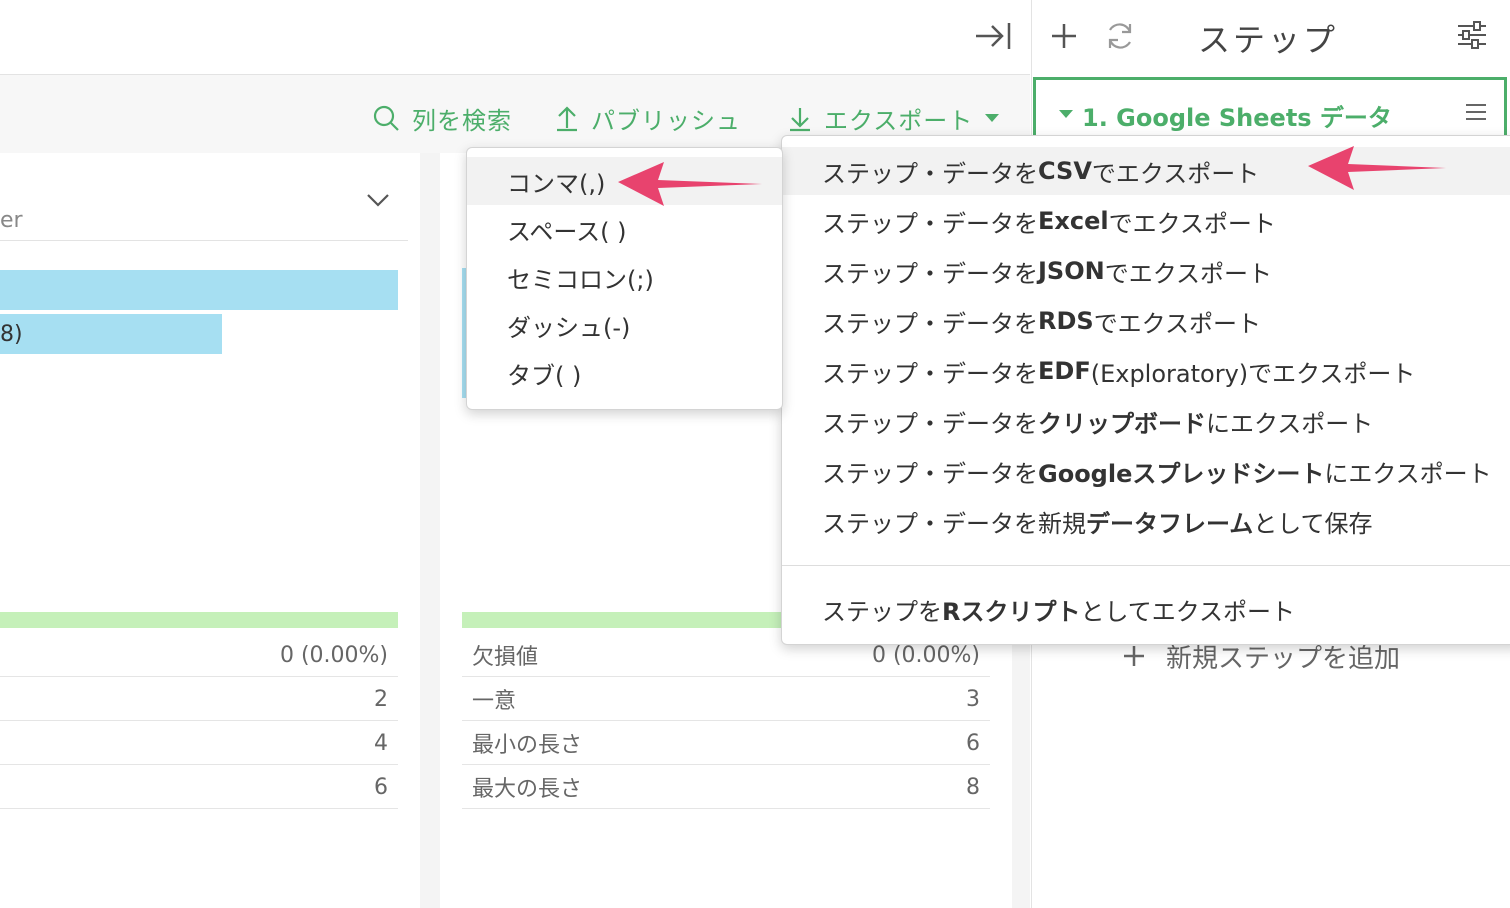 The height and width of the screenshot is (908, 1510). I want to click on stat-row: 最大の長さ 8, so click(726, 787).